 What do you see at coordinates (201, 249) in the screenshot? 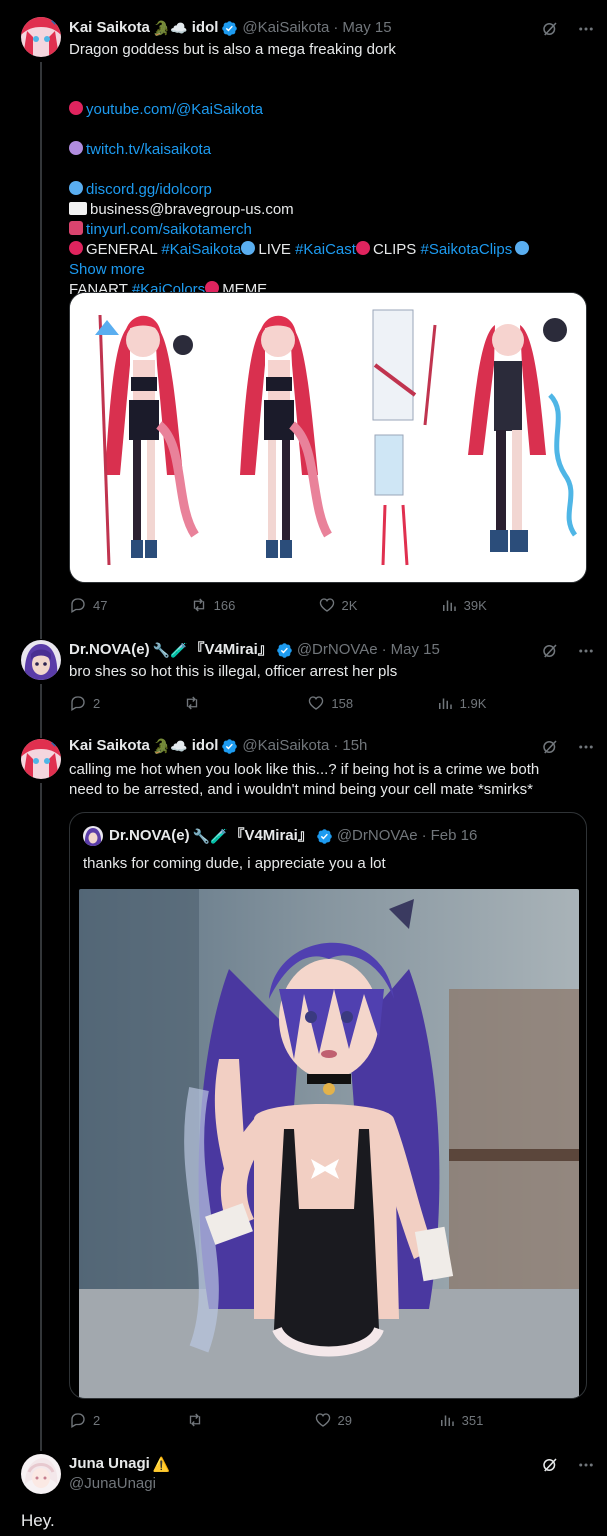
I see `hashtag: #KaiSaikota` at bounding box center [201, 249].